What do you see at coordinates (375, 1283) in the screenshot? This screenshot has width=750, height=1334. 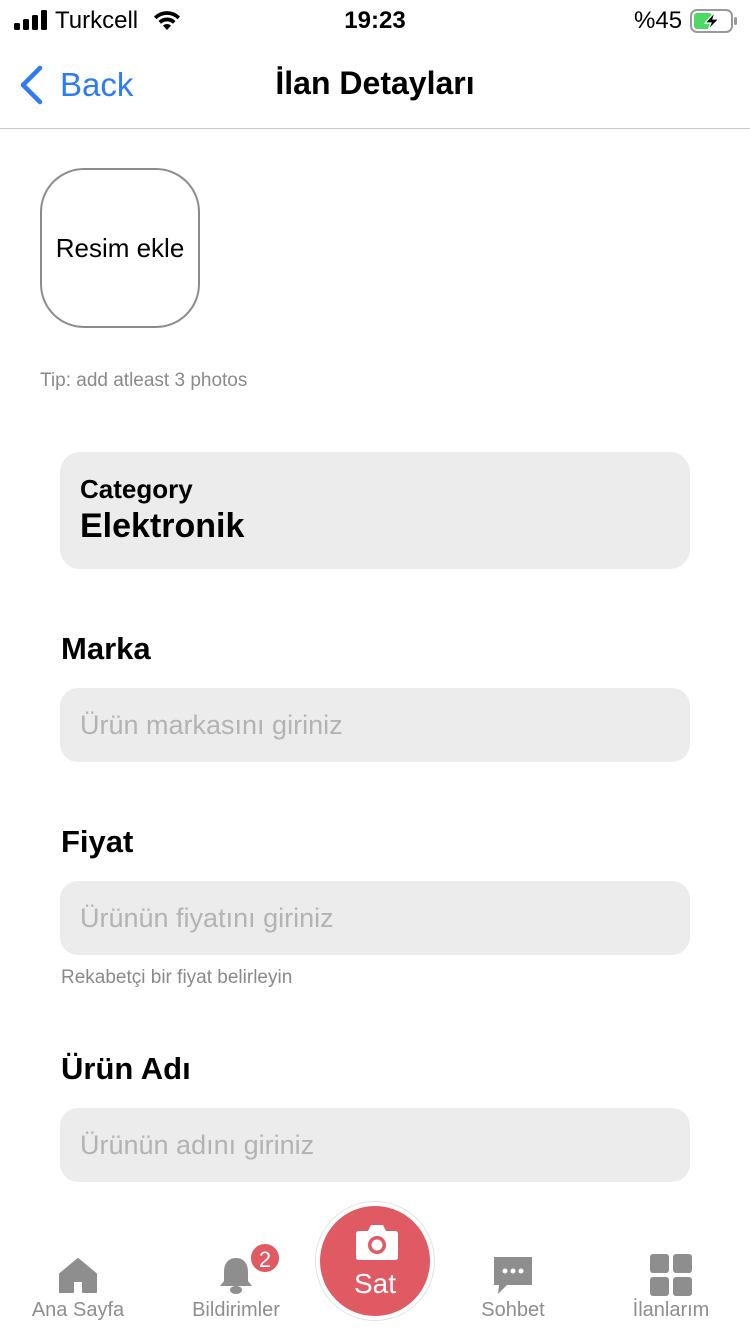 I see `sell-label: Sat` at bounding box center [375, 1283].